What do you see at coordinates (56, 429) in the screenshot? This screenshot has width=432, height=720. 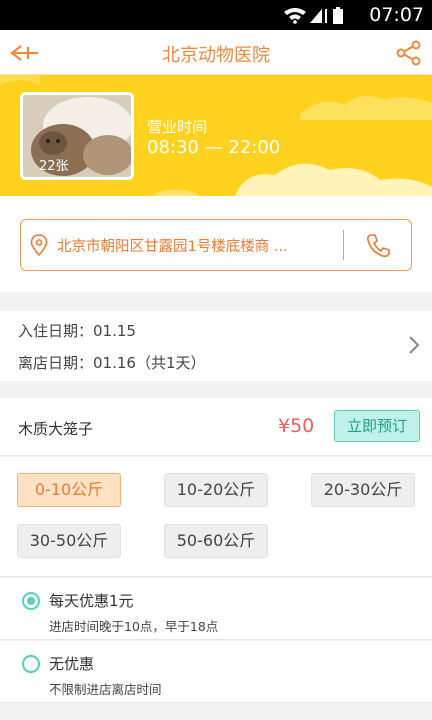 I see `cage-name: 木质大笼子` at bounding box center [56, 429].